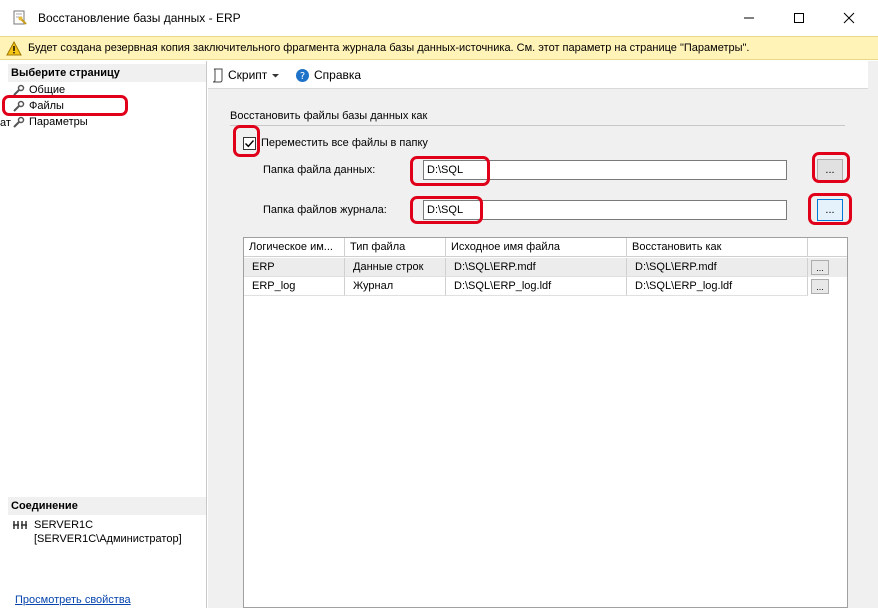 The height and width of the screenshot is (608, 878). I want to click on group-divider, so click(537, 125).